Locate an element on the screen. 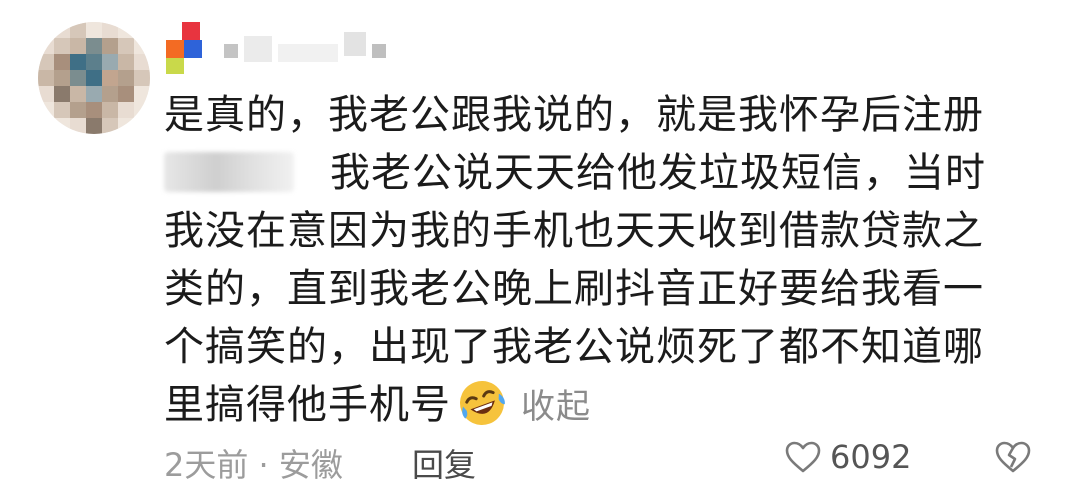  comment-line-3: 我没在意因为我的手机也天天收到借款贷款之 is located at coordinates (574, 231).